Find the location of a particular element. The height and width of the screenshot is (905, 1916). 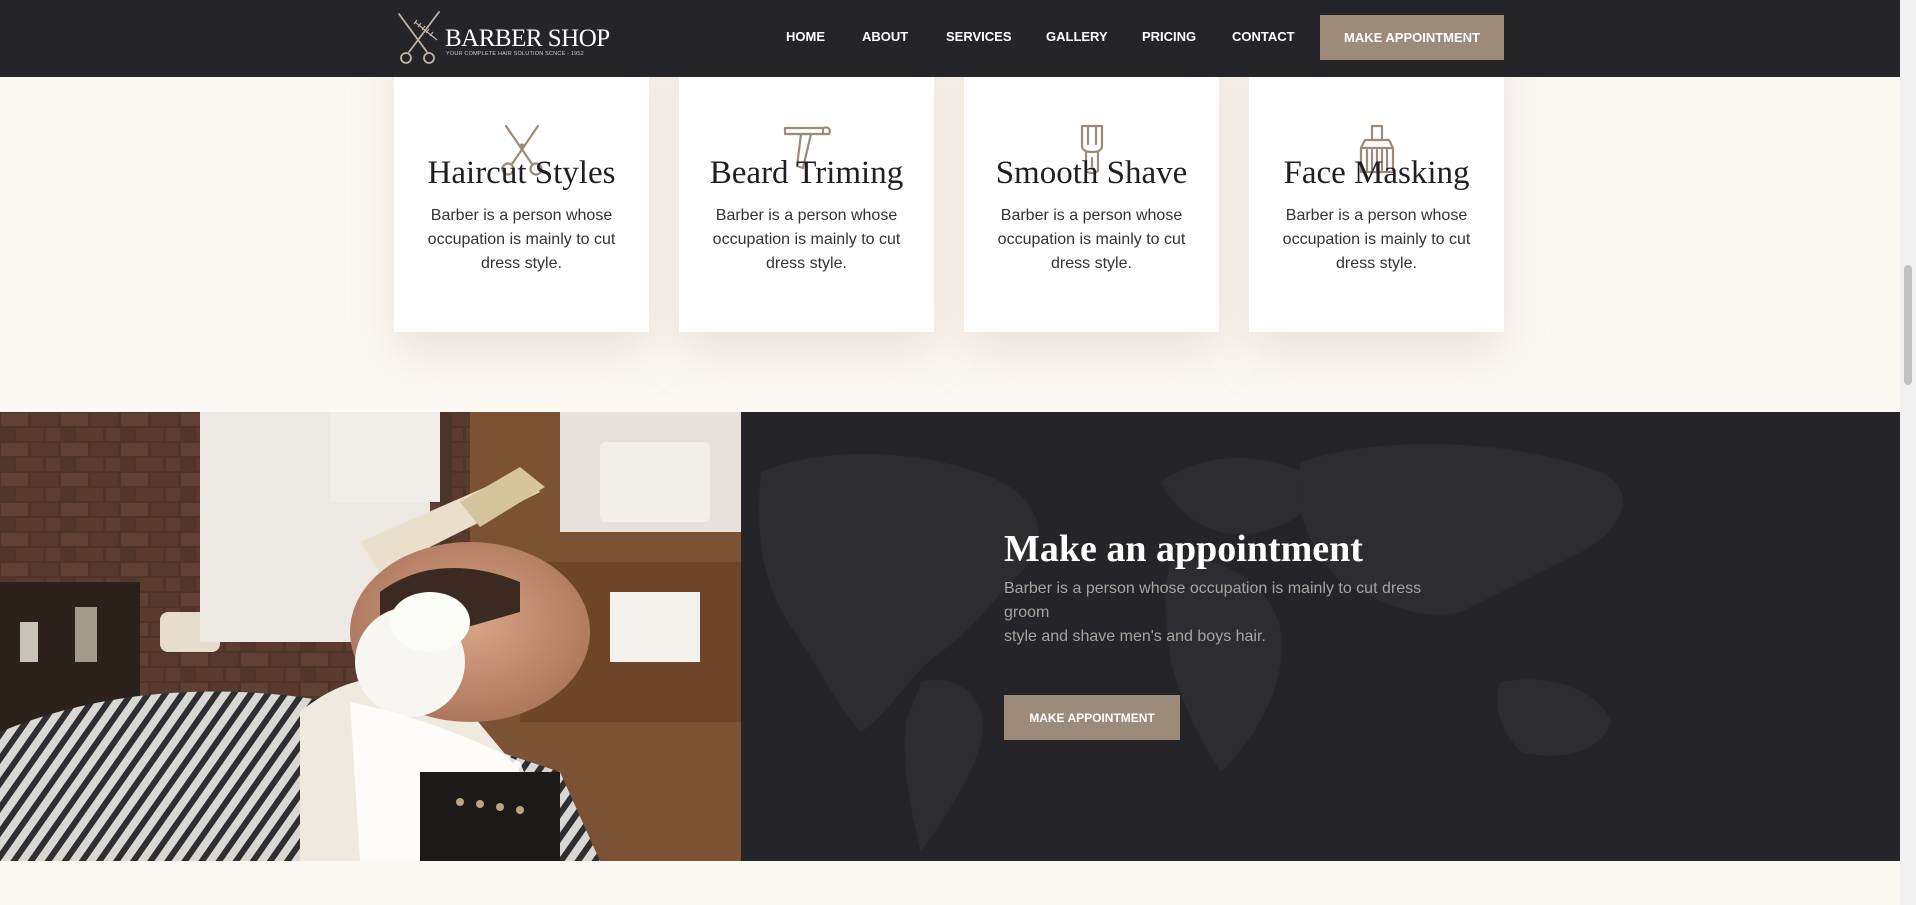

nav-item-about: ABOUT is located at coordinates (885, 36).